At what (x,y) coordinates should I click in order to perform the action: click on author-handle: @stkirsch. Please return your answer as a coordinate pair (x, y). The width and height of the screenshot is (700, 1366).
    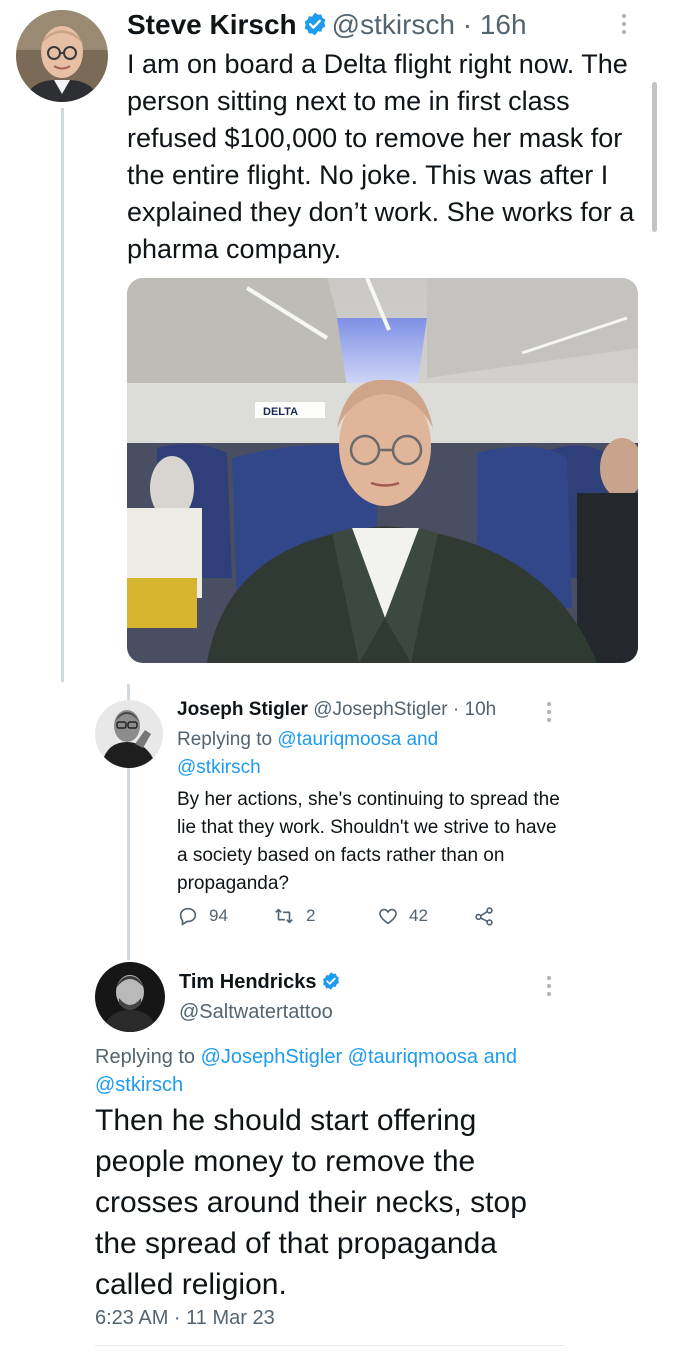
    Looking at the image, I should click on (393, 24).